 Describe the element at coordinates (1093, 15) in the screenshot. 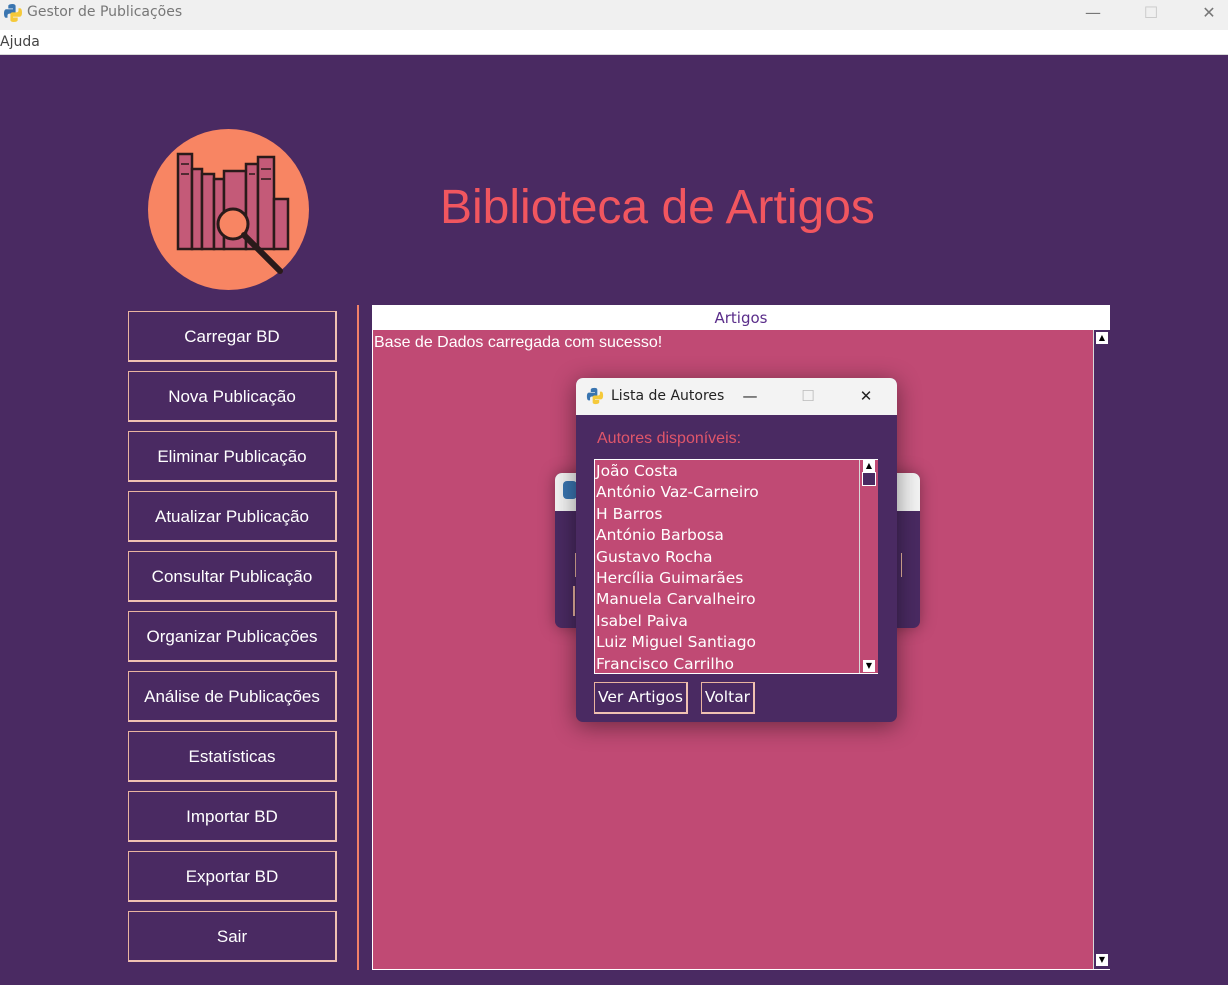

I see `minimize-button: —` at that location.